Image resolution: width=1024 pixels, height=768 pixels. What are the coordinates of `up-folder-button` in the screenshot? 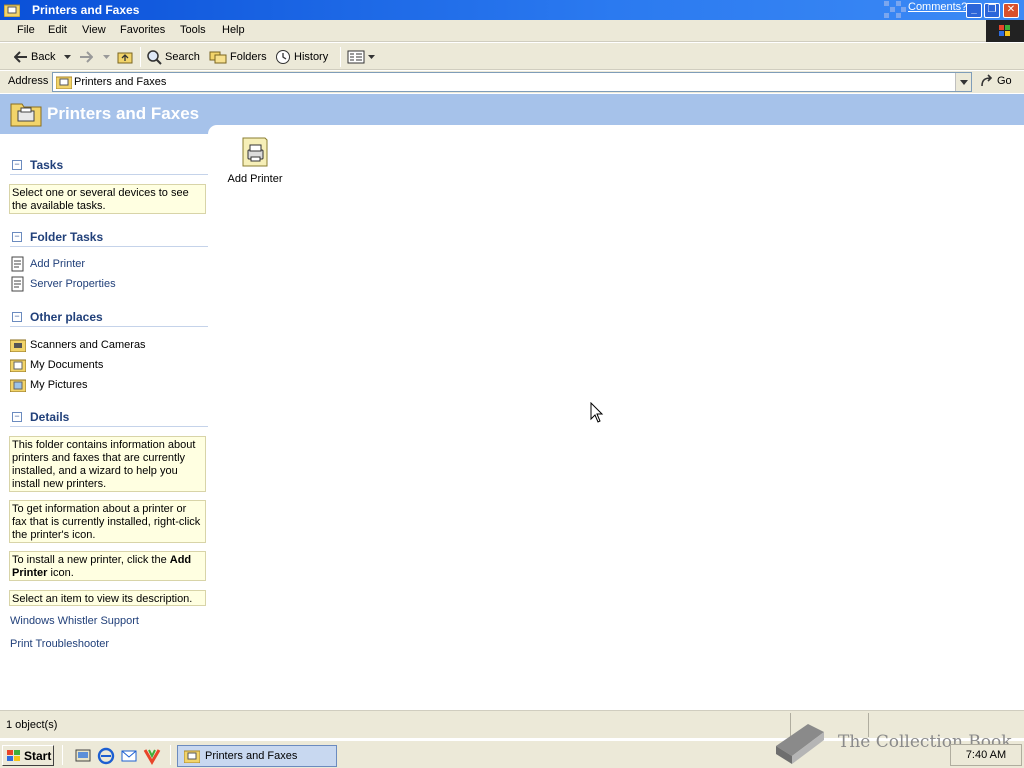 It's located at (125, 57).